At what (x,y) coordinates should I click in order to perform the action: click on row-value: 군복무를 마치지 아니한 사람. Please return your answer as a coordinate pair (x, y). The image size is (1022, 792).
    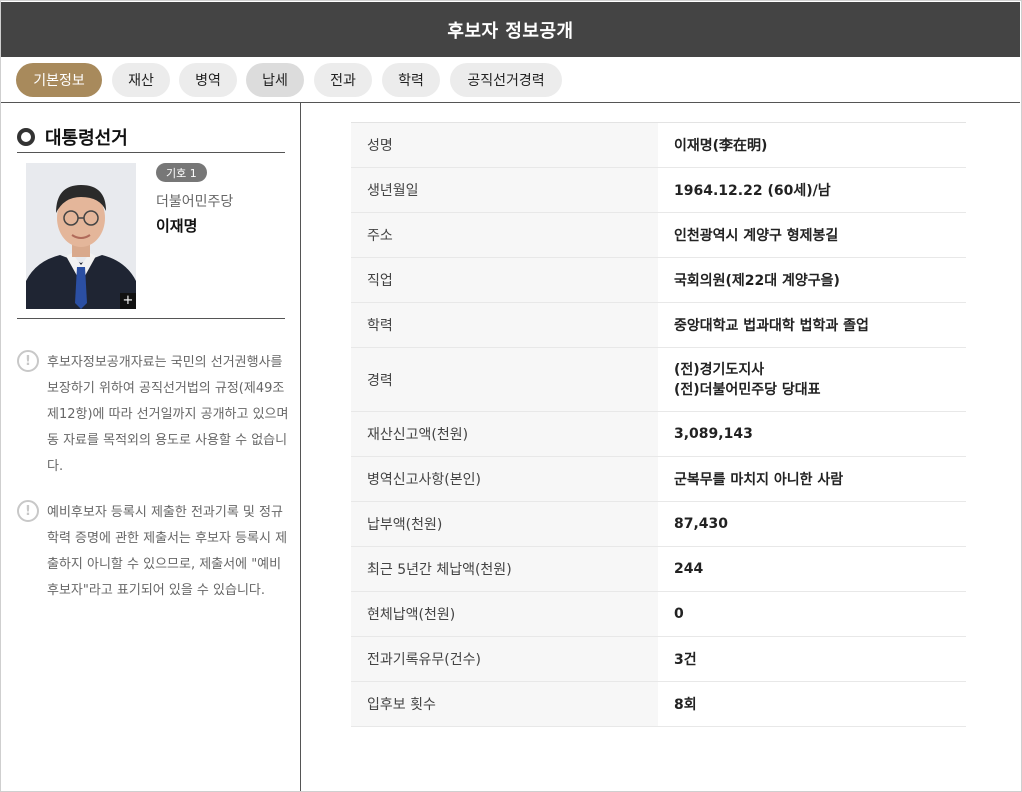
    Looking at the image, I should click on (812, 479).